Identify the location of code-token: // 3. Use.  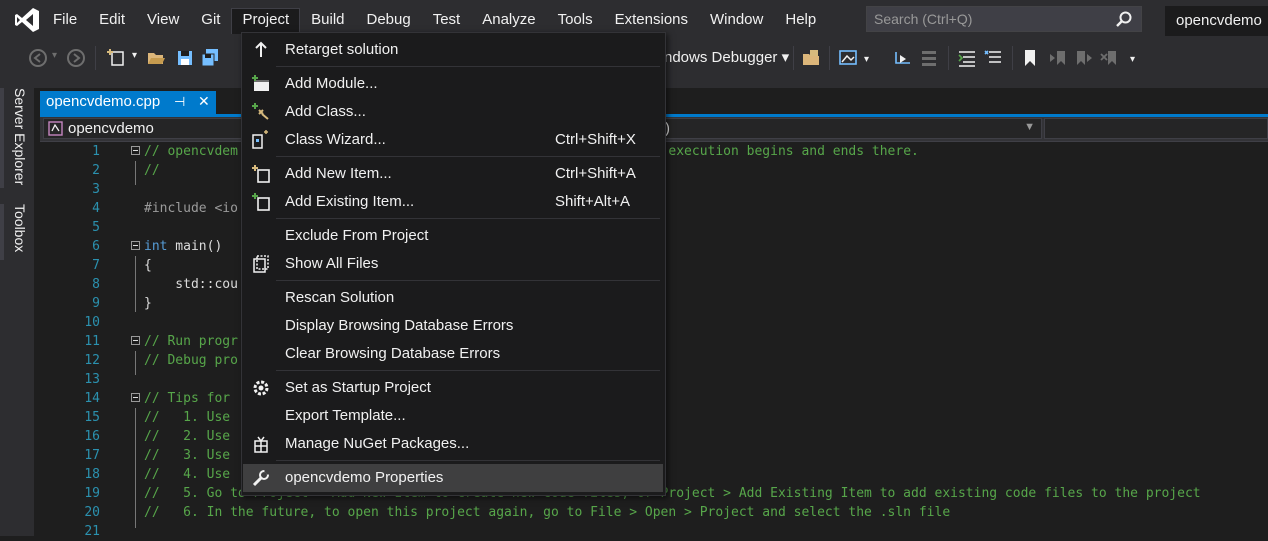
(187, 455).